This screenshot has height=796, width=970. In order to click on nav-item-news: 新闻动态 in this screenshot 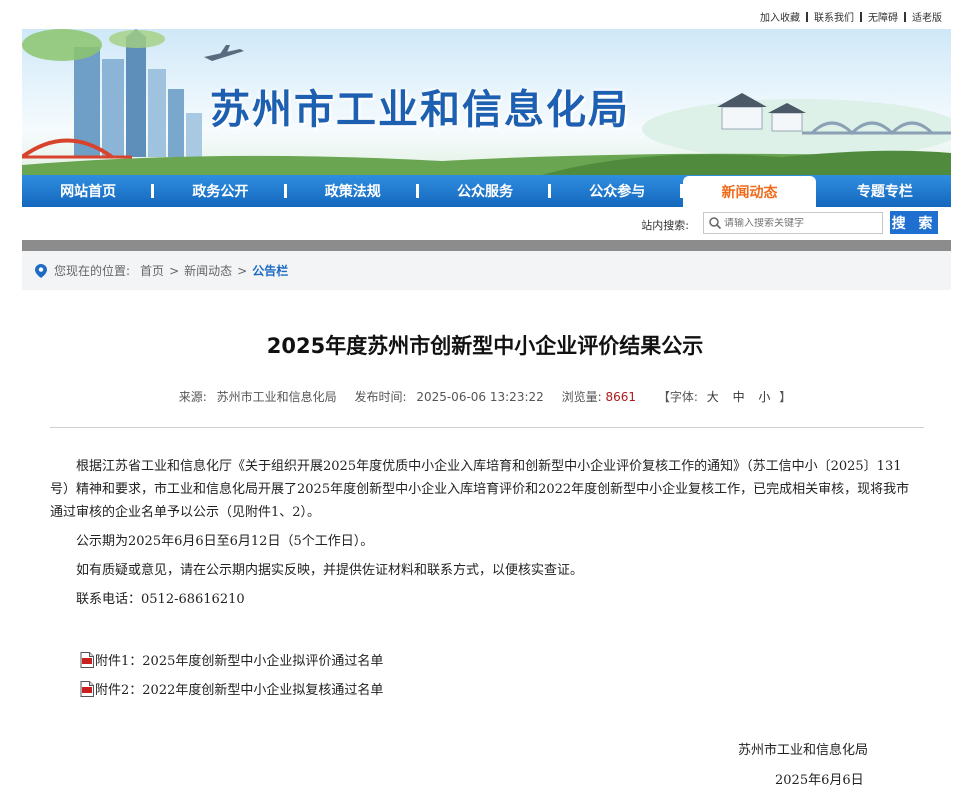, I will do `click(749, 191)`.